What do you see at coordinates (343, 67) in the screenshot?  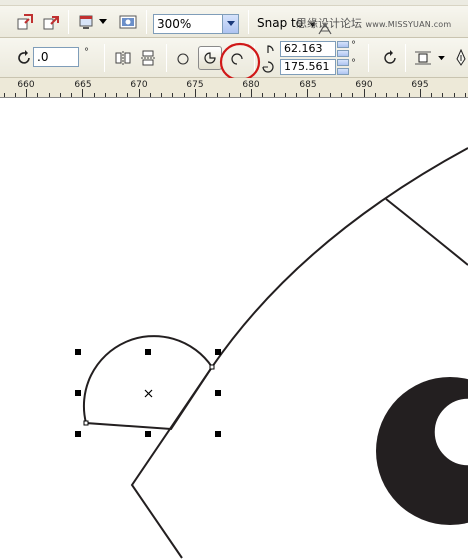 I see `end-angle-spinner` at bounding box center [343, 67].